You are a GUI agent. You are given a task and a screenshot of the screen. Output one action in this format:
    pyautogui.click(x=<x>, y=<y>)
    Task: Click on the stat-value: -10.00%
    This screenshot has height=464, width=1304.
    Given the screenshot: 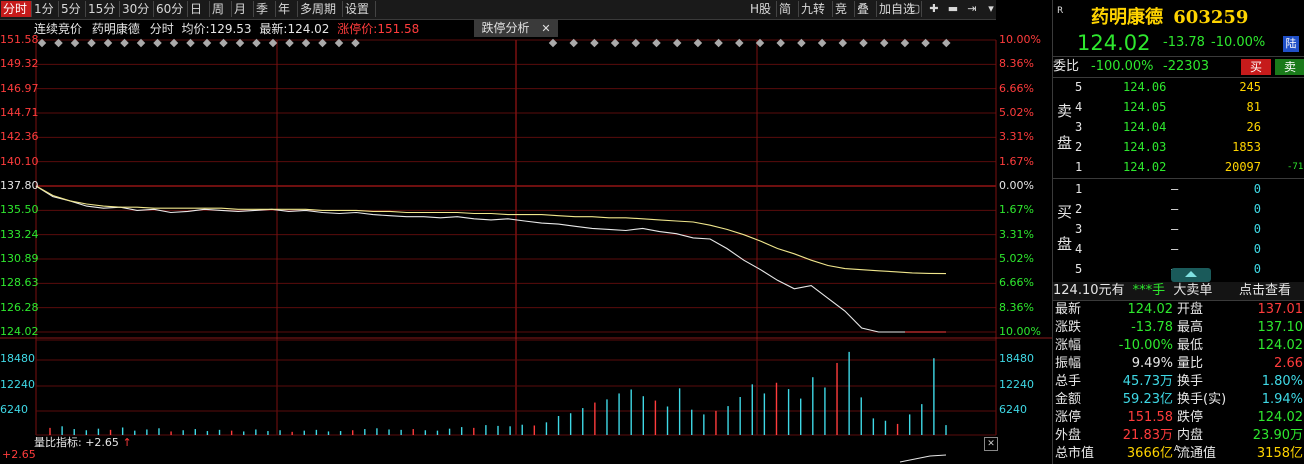 What is the action you would take?
    pyautogui.click(x=1145, y=345)
    